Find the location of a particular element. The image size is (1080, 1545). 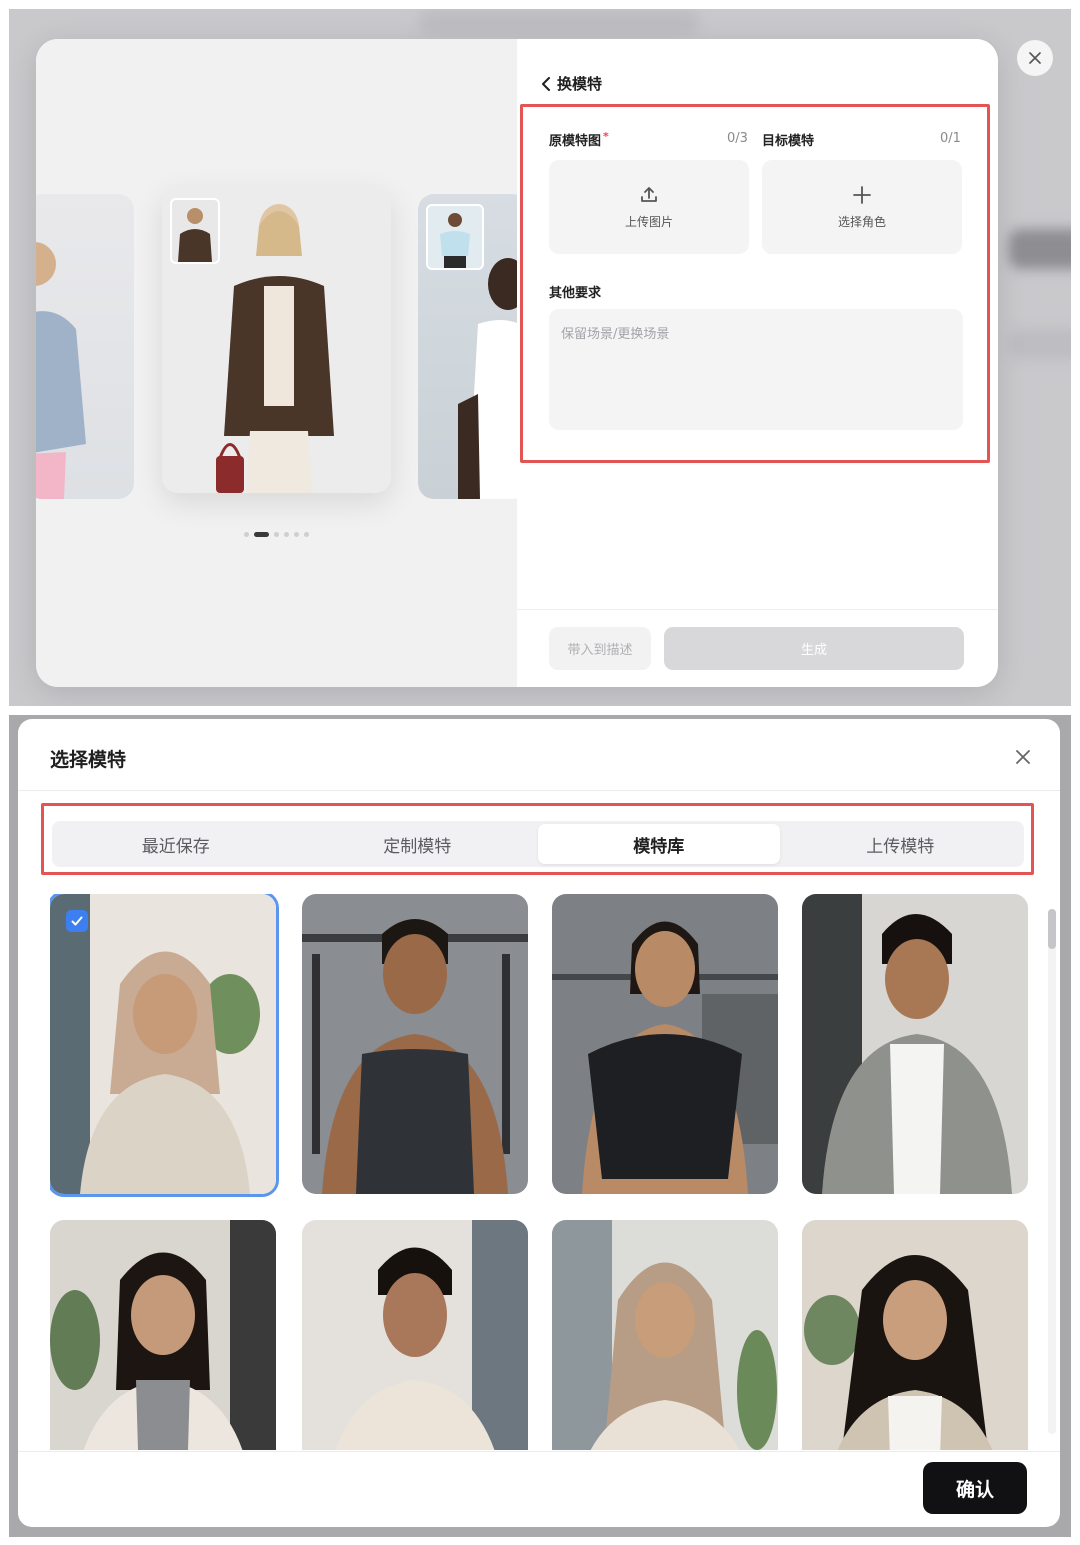

scrollbar-thumb is located at coordinates (1052, 929).